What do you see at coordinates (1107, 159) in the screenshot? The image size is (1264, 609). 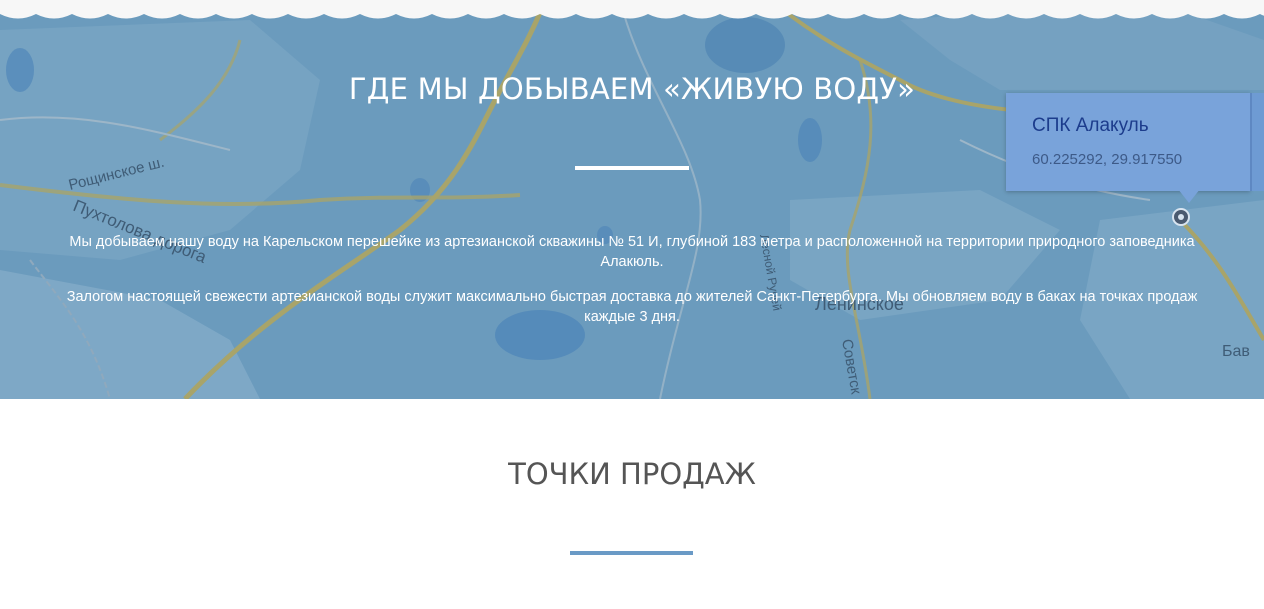 I see `popup-coordinates: 60.225292, 29.917550` at bounding box center [1107, 159].